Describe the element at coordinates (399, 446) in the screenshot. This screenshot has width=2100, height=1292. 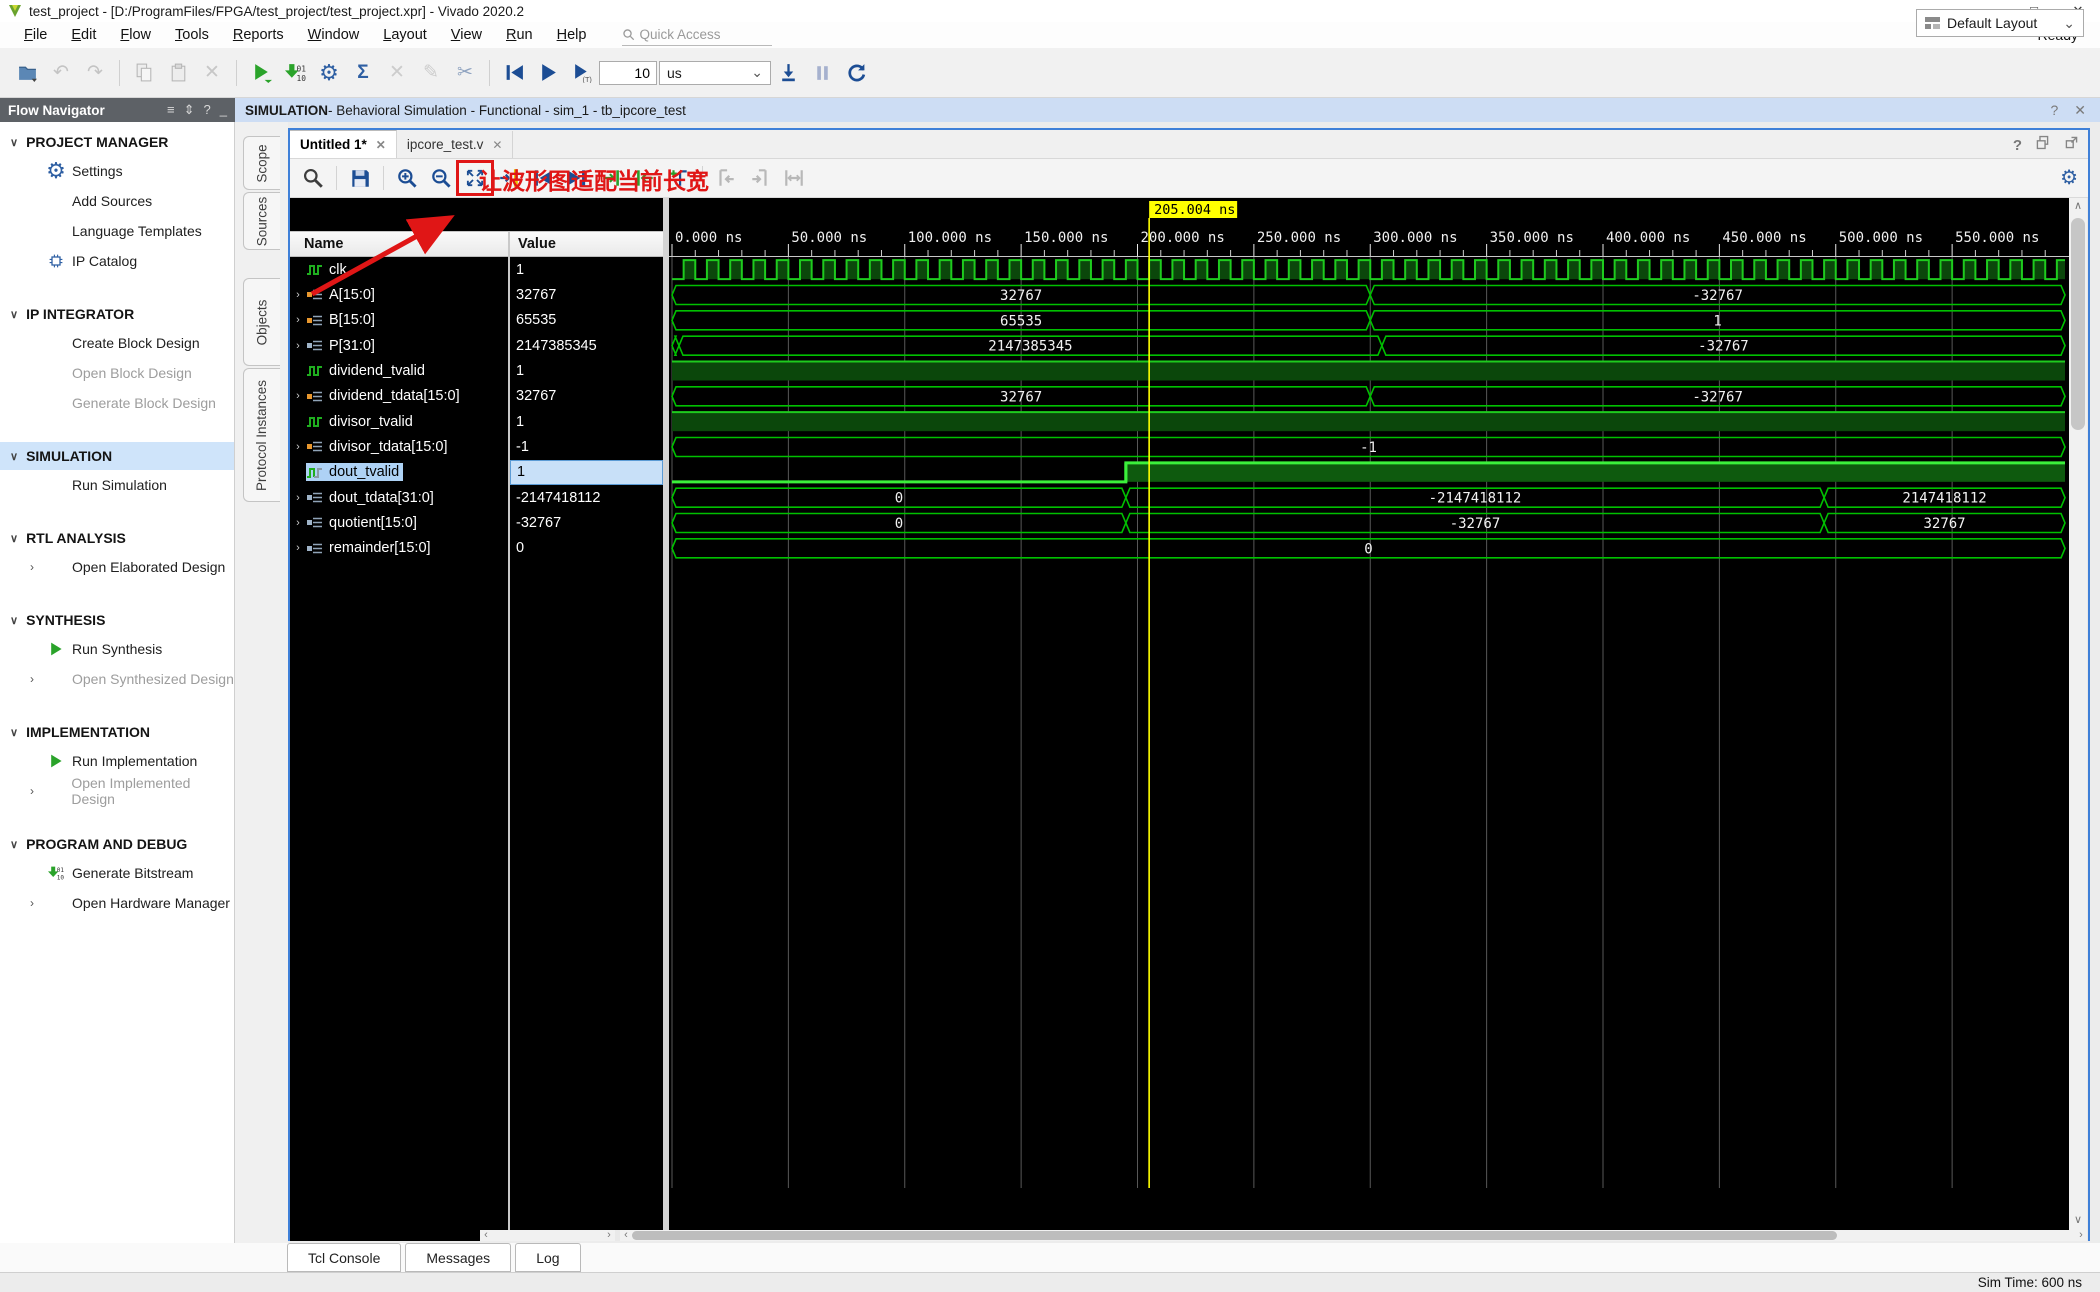
I see `signal-row-divisor_tdata150: › divisor_tdata[15:0]` at that location.